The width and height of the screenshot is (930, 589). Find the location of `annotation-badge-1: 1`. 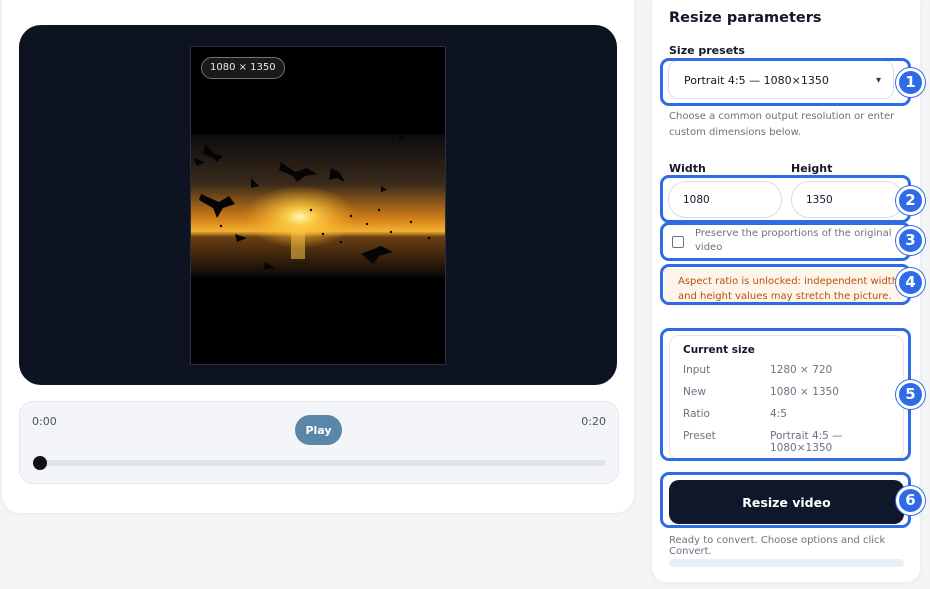

annotation-badge-1: 1 is located at coordinates (910, 82).